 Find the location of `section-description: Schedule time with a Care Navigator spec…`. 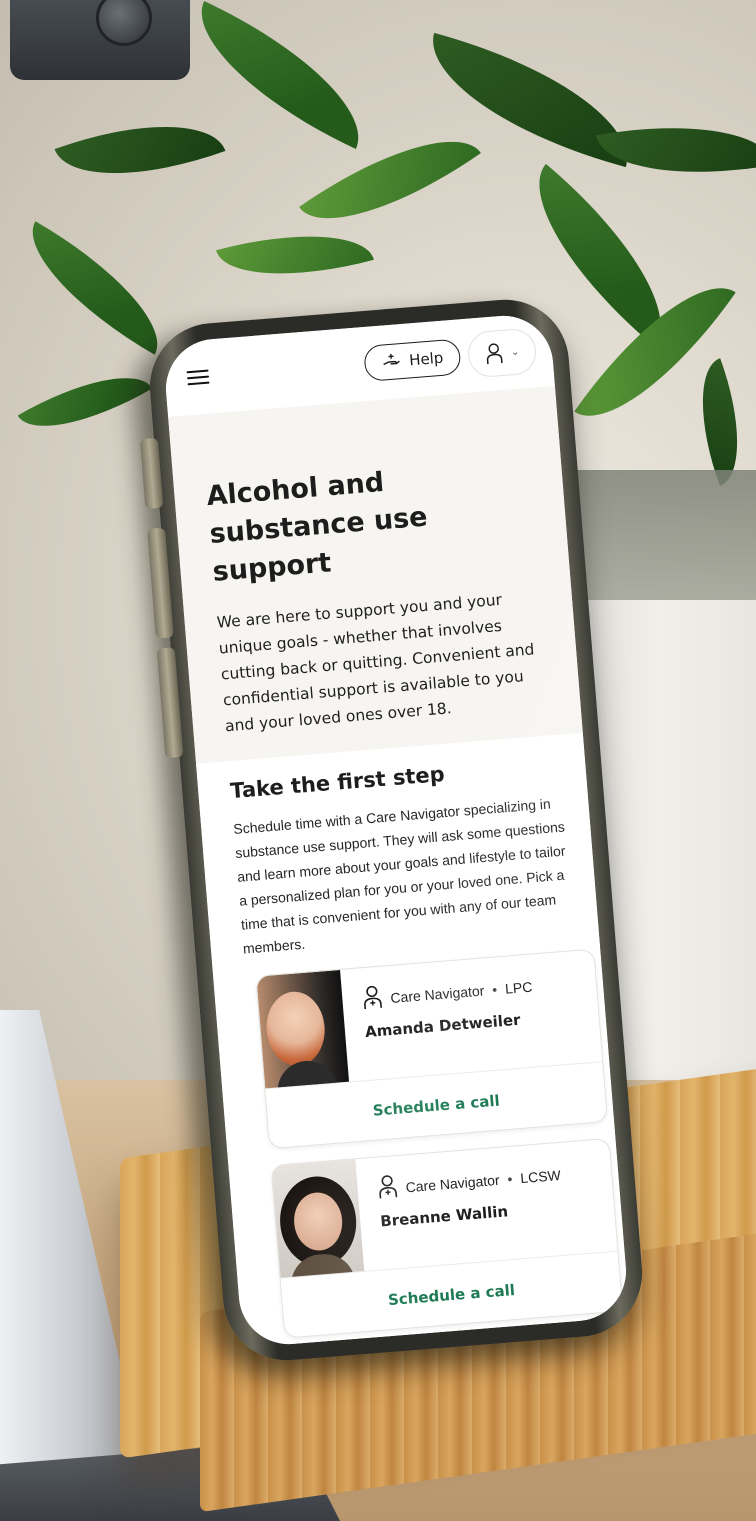

section-description: Schedule time with a Care Navigator spec… is located at coordinates (399, 876).